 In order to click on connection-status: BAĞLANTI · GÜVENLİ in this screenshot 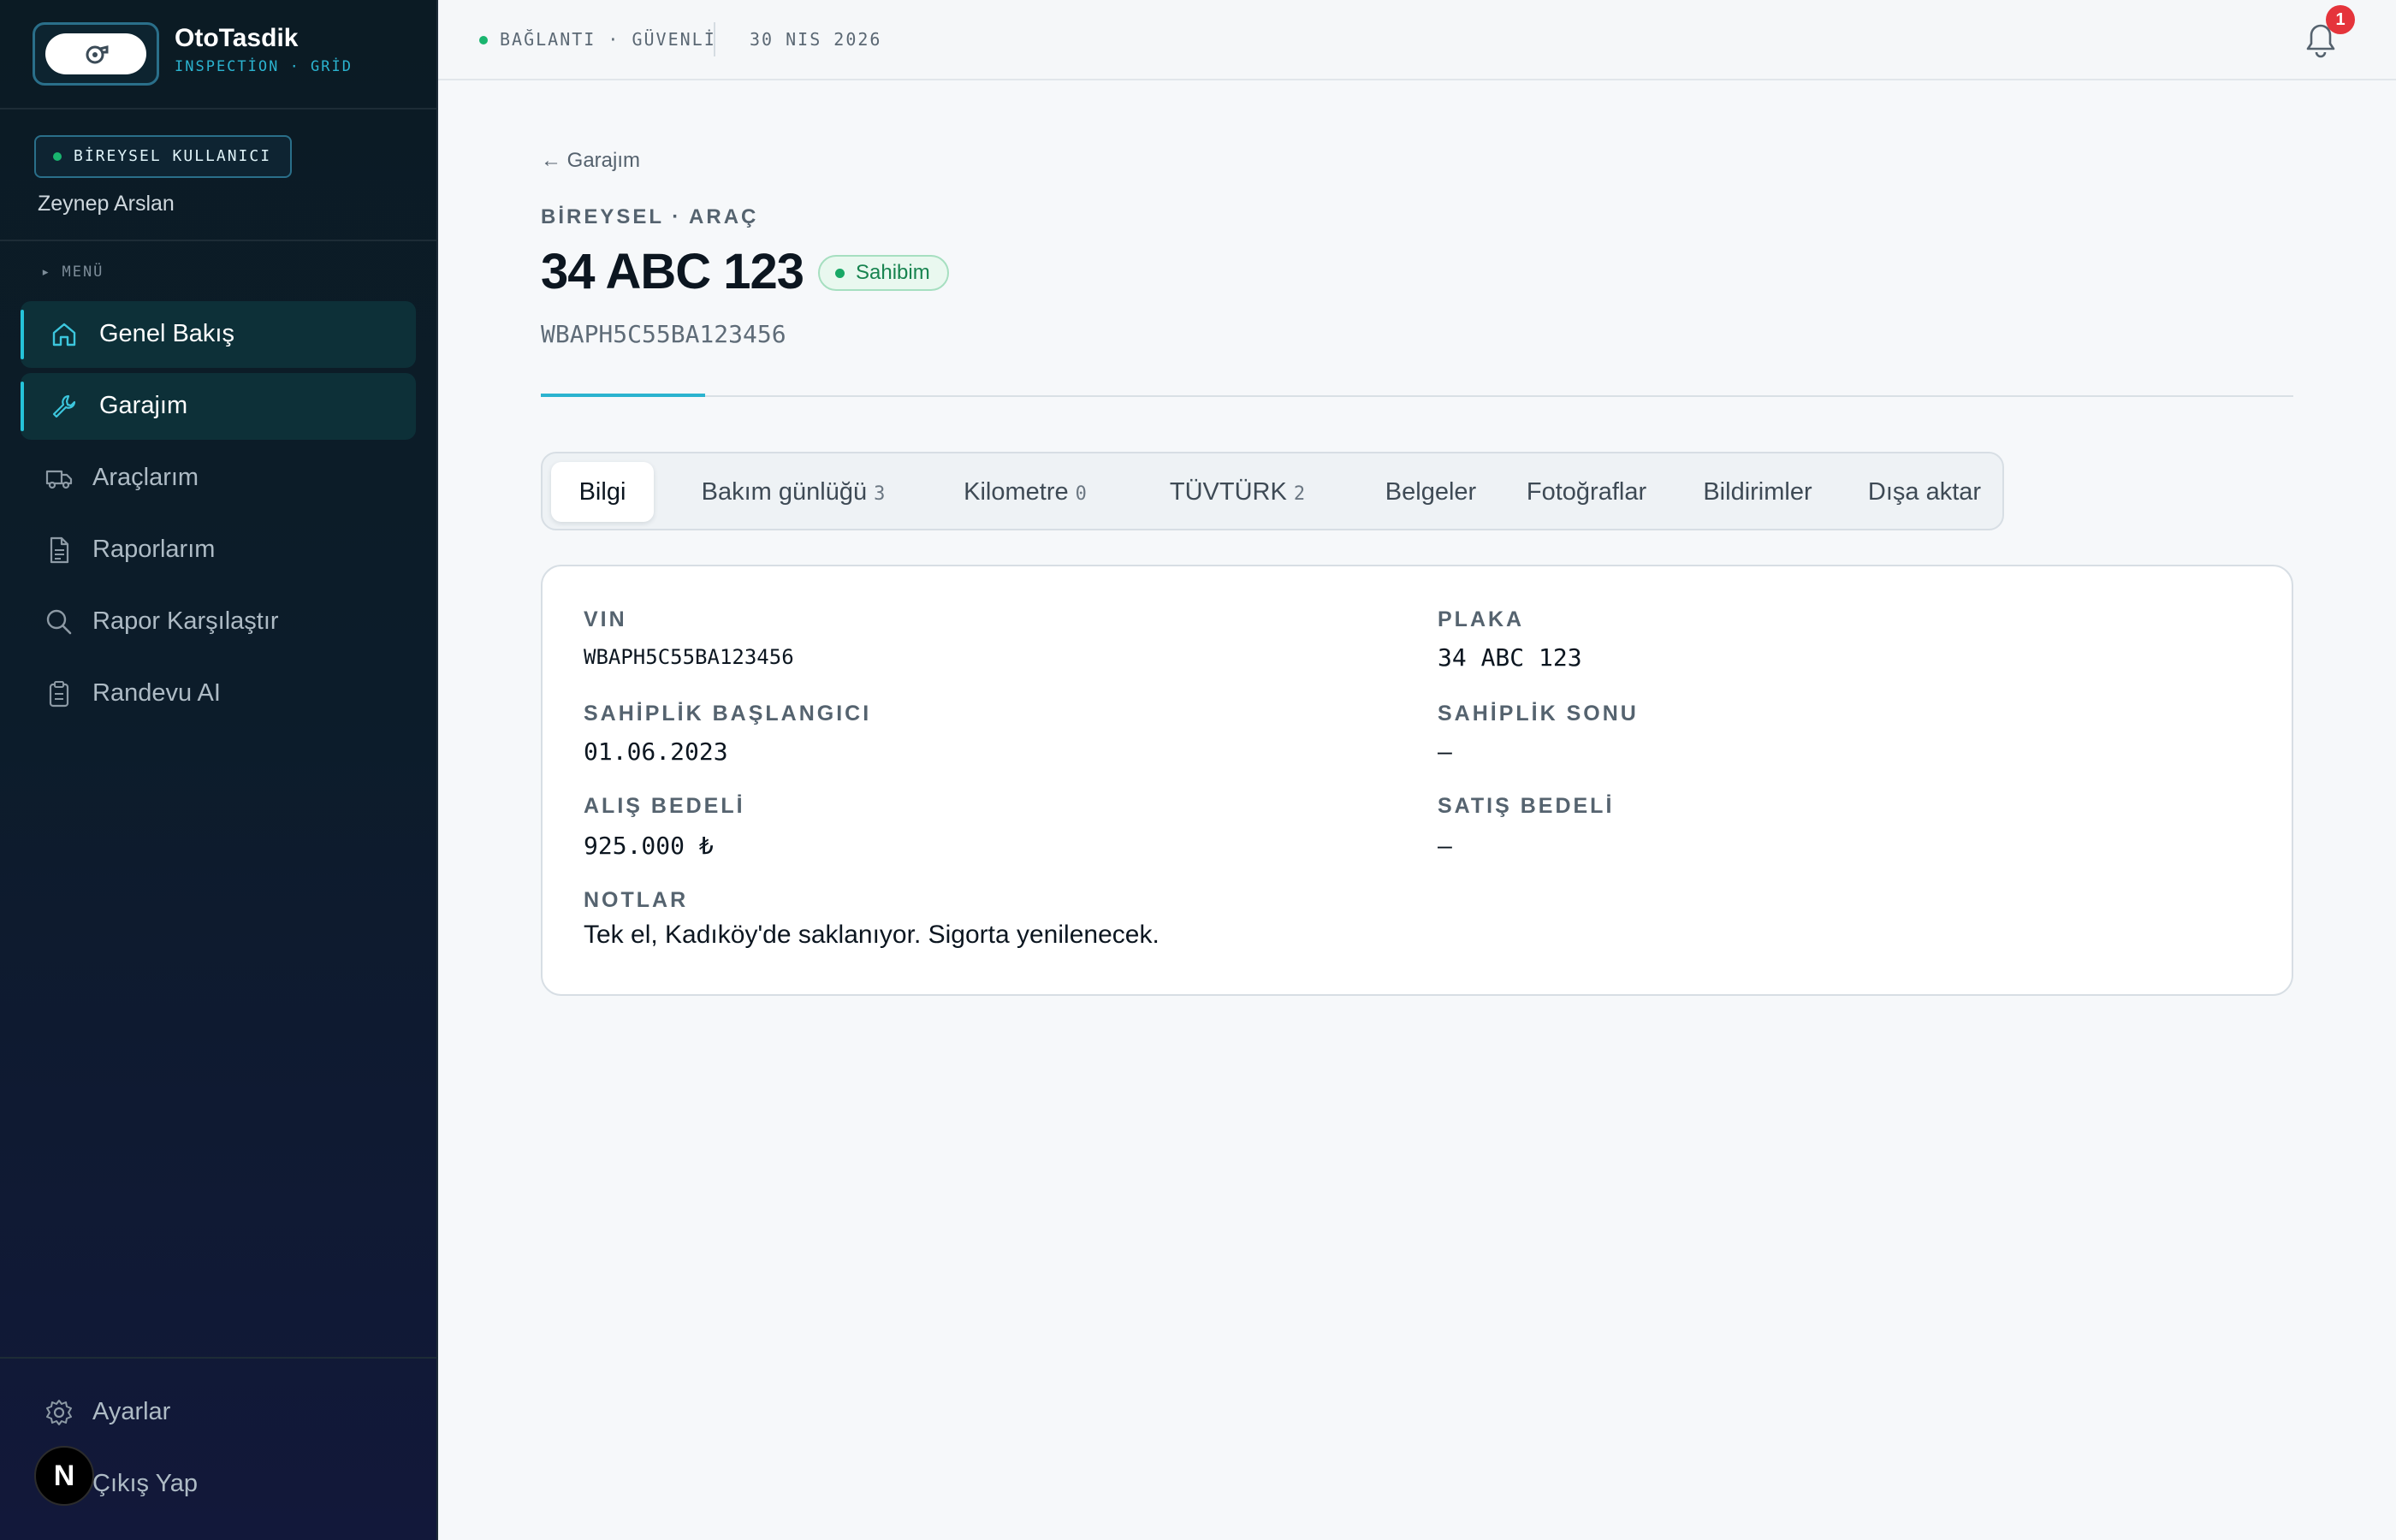, I will do `click(608, 39)`.